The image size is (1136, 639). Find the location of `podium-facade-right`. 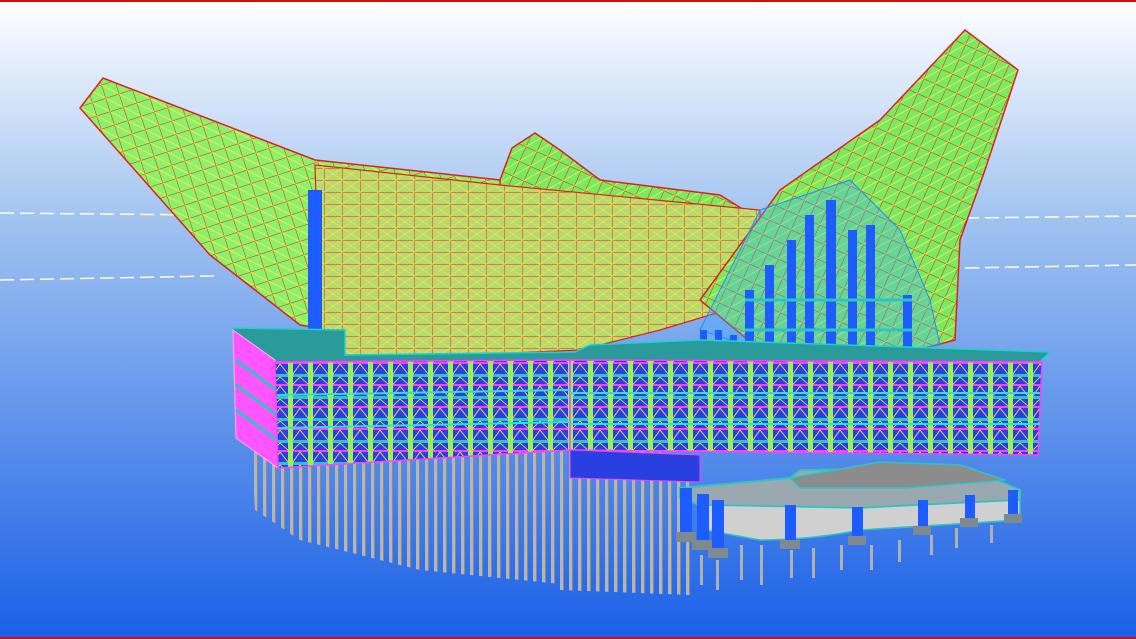

podium-facade-right is located at coordinates (806, 407).